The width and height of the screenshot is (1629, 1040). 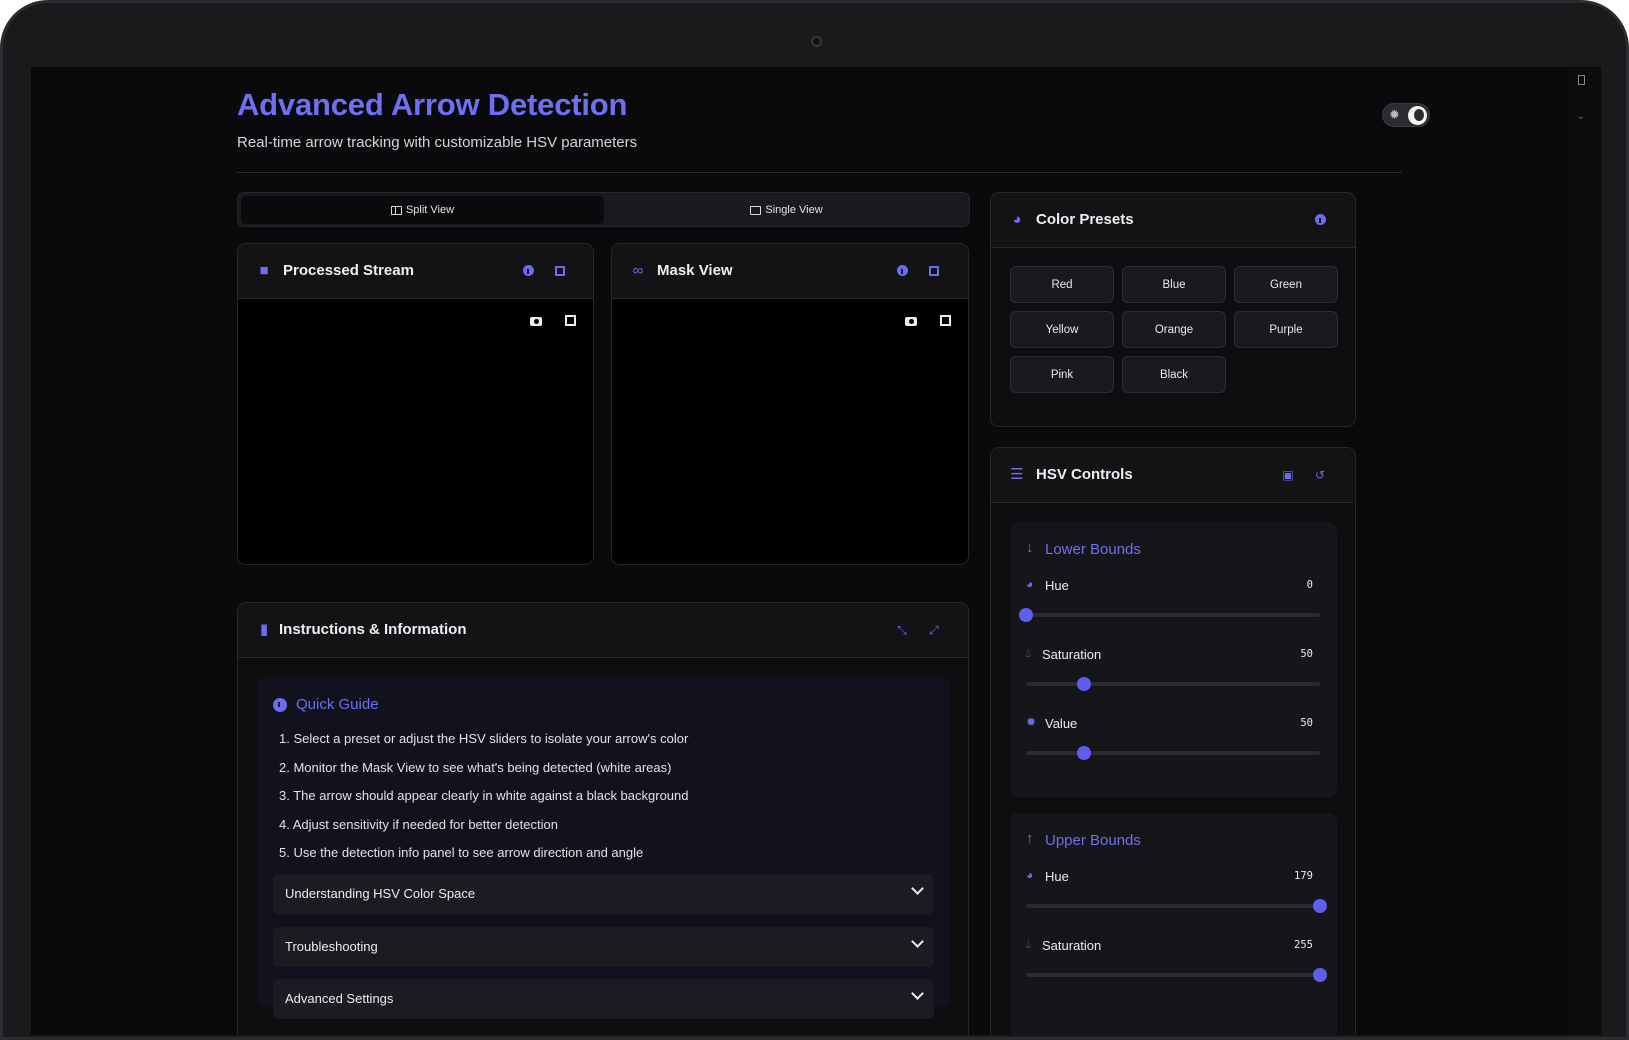 What do you see at coordinates (432, 104) in the screenshot?
I see `page-title: Advanced Arrow Detection` at bounding box center [432, 104].